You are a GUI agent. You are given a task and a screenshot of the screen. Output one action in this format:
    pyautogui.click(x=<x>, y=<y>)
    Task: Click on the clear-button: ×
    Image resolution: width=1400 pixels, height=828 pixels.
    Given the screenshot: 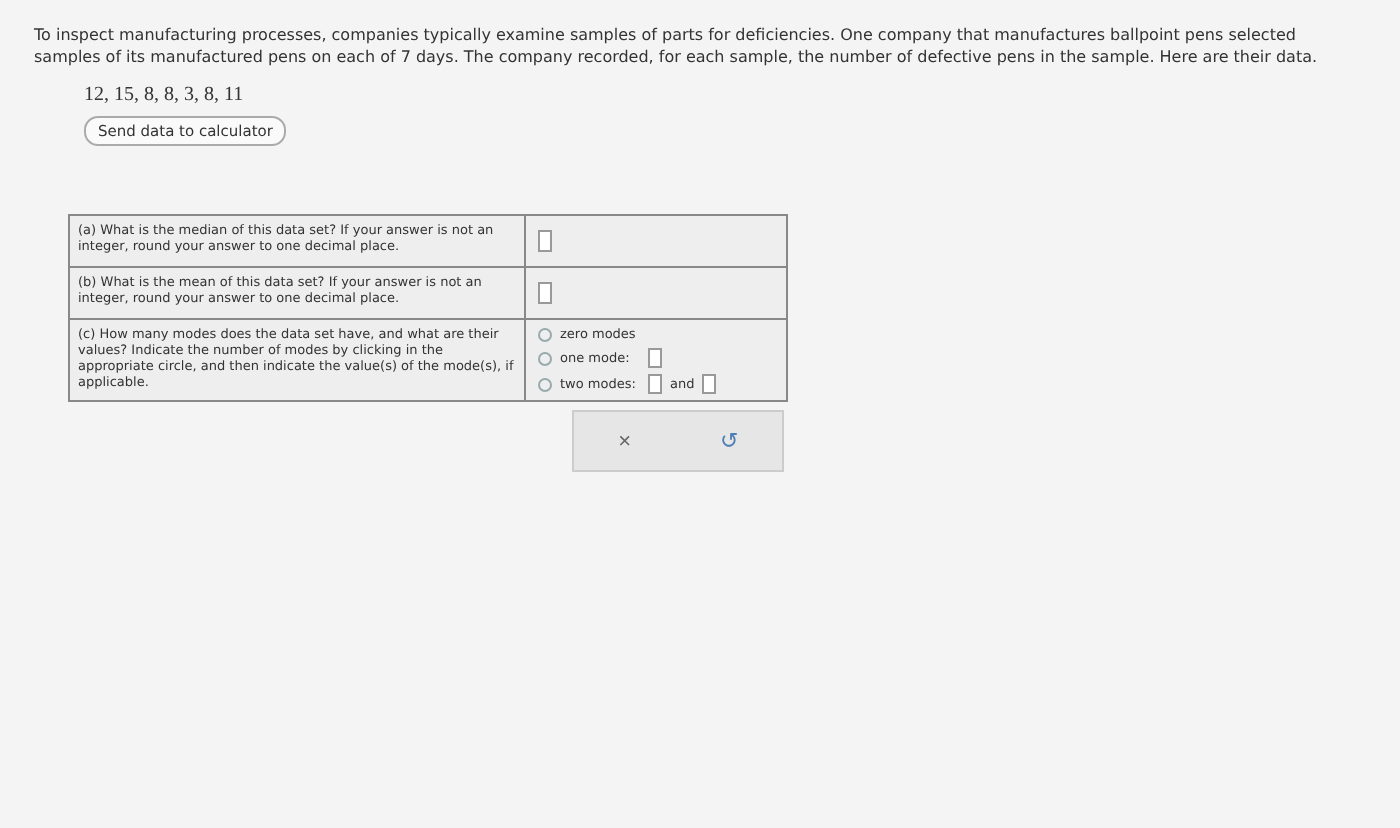 What is the action you would take?
    pyautogui.click(x=625, y=441)
    